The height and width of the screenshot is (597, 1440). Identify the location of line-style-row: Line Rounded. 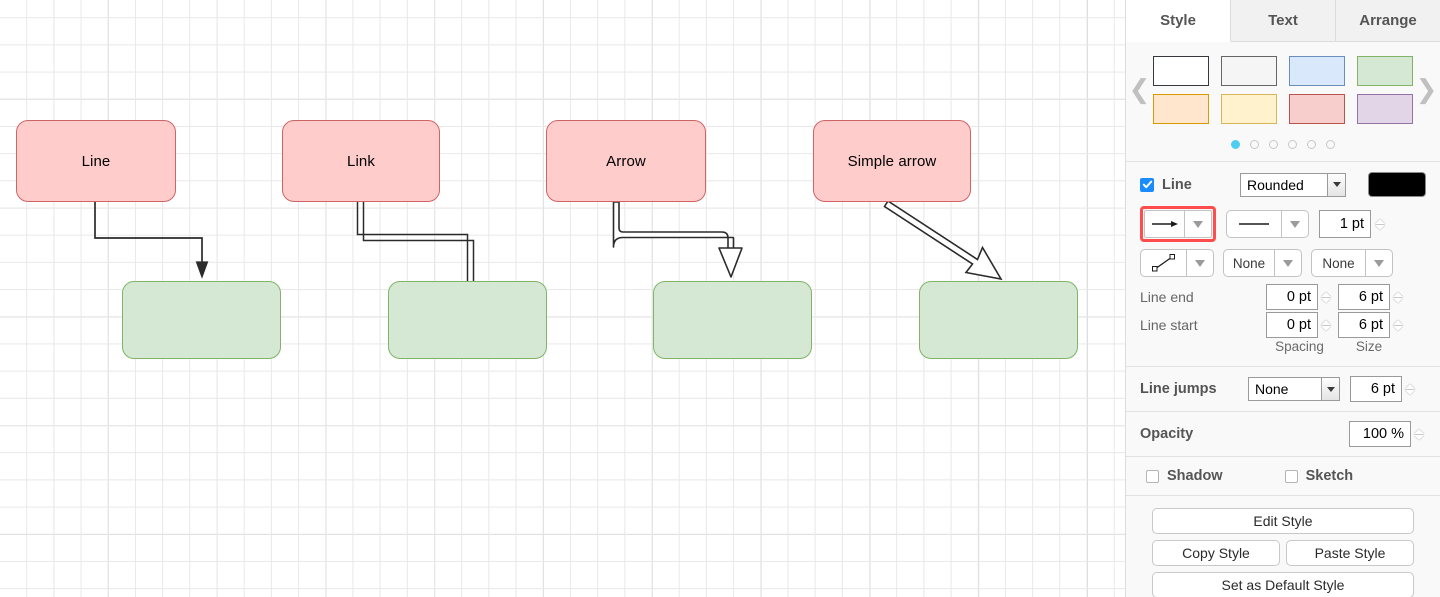
(1283, 184).